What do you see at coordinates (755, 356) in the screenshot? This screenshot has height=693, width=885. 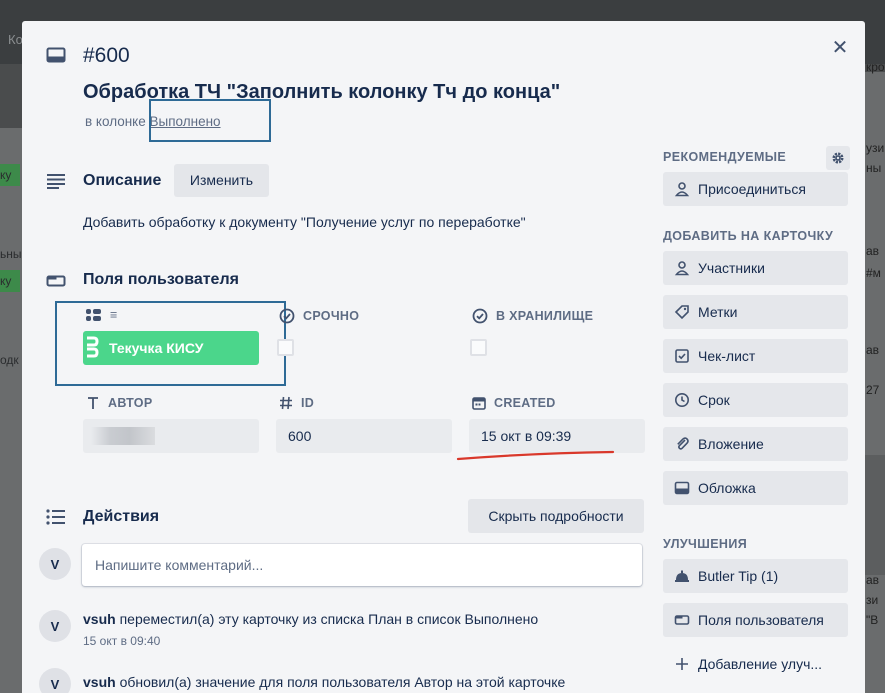 I see `checklist-button: Чек-лист` at bounding box center [755, 356].